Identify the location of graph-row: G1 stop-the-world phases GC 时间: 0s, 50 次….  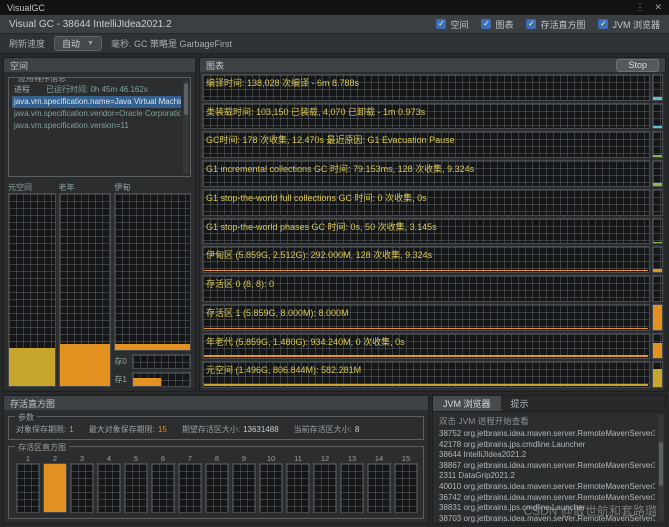
(432, 231).